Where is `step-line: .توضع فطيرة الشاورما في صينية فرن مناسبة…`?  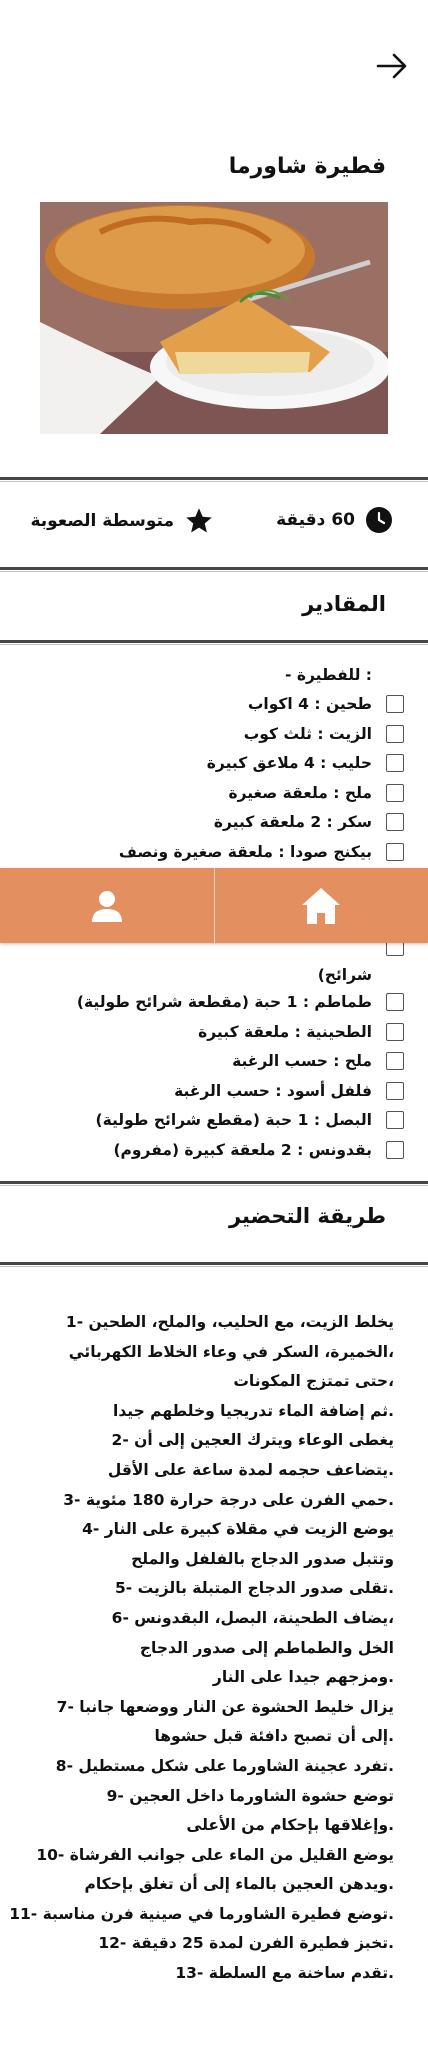
step-line: .توضع فطيرة الشاورما في صينية فرن مناسبة… is located at coordinates (201, 1913).